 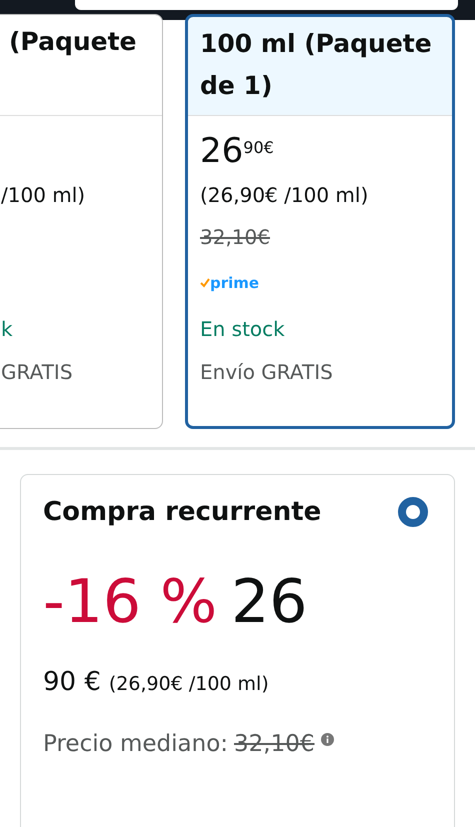 What do you see at coordinates (7, 329) in the screenshot?
I see `stock-status: k` at bounding box center [7, 329].